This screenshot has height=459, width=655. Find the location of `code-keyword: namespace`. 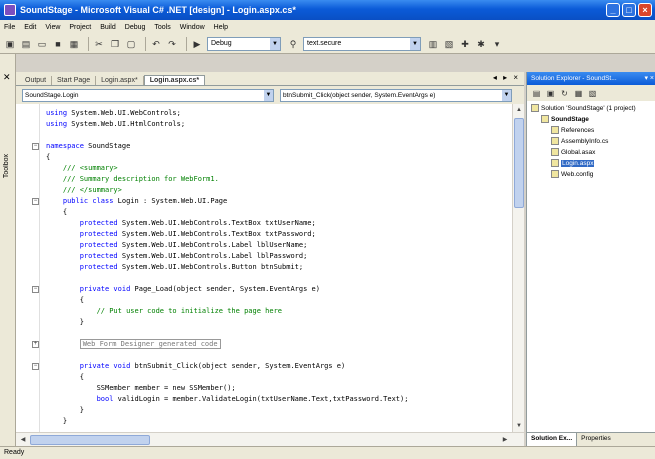

code-keyword: namespace is located at coordinates (65, 146).